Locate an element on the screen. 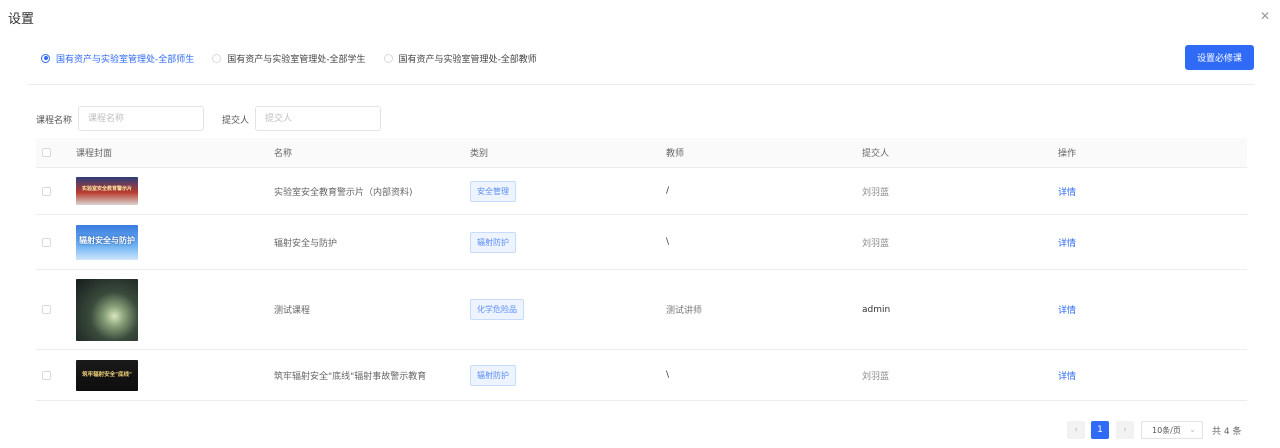 This screenshot has height=448, width=1280. total-count: 共 4 条 is located at coordinates (1227, 432).